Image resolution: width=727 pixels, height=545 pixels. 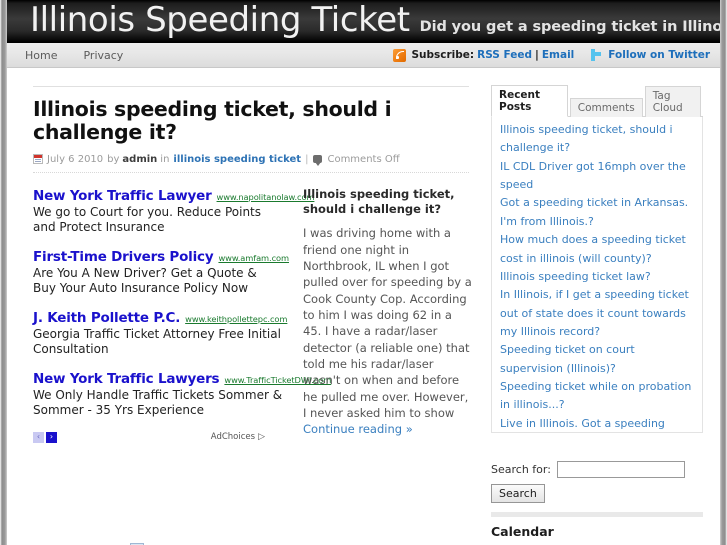 I want to click on list-item: Illinois speeding ticket law?, so click(x=597, y=277).